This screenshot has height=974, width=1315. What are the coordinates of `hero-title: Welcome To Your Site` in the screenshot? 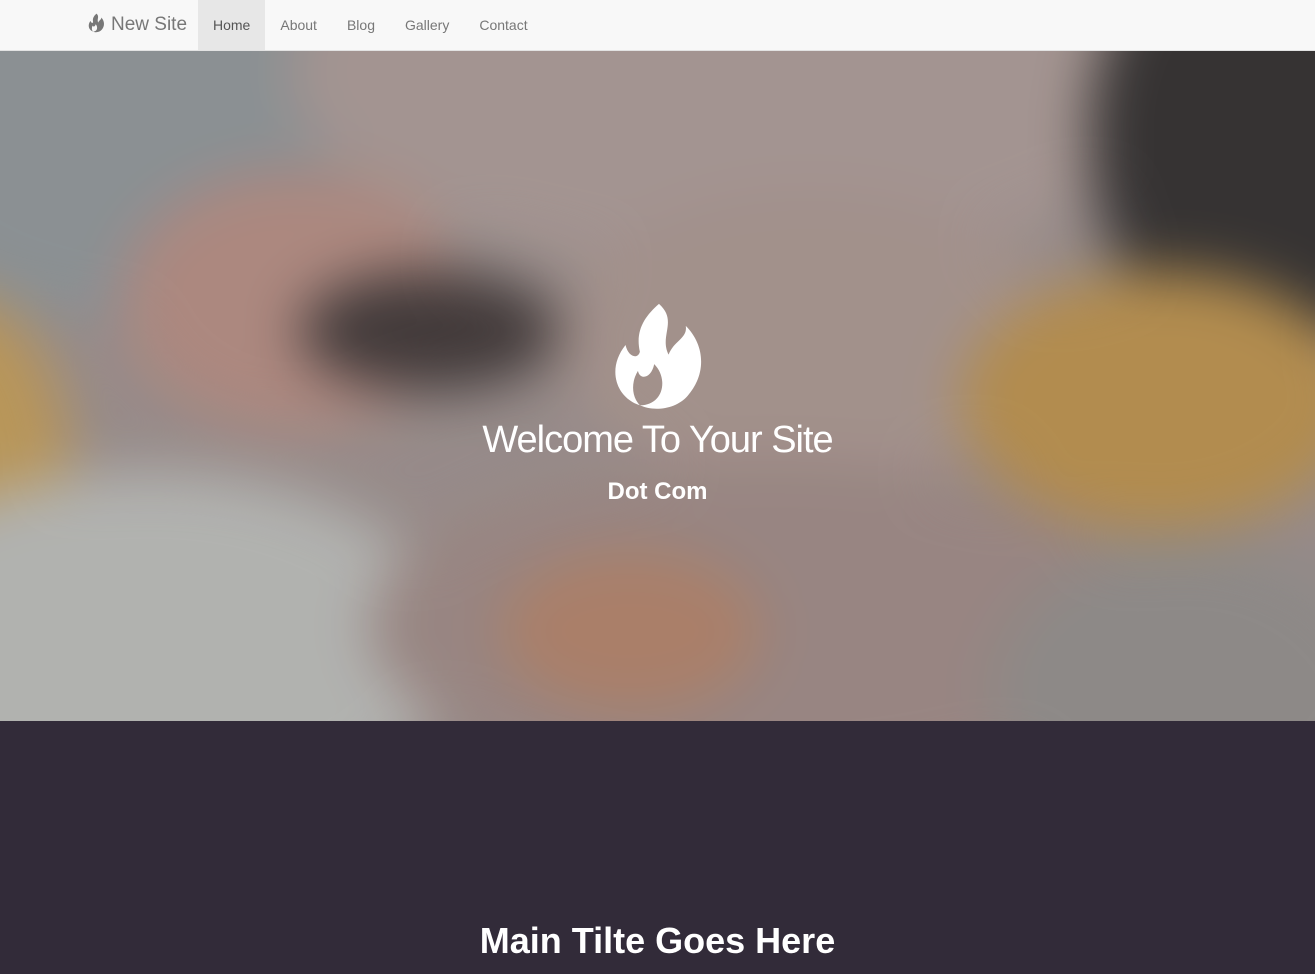 It's located at (657, 440).